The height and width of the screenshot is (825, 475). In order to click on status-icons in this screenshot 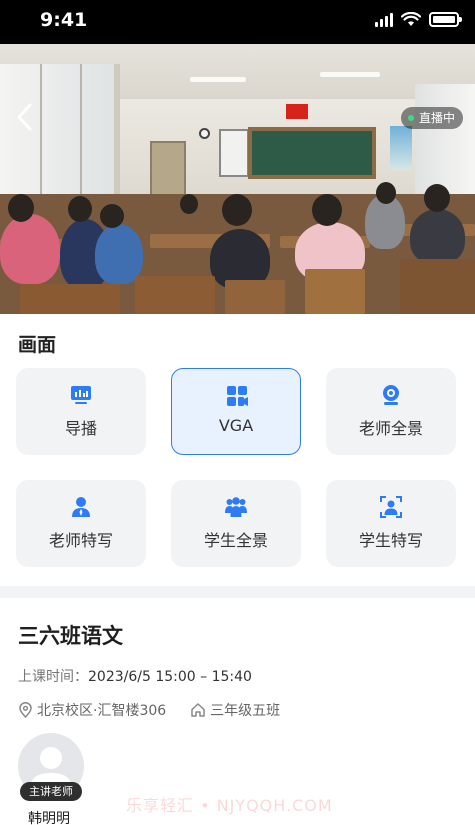, I will do `click(418, 19)`.